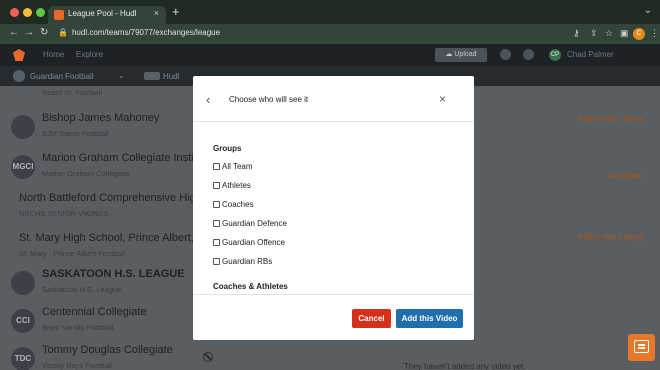  Describe the element at coordinates (115, 238) in the screenshot. I see `school-name: St. Mary High School, Prince Albert, Sa` at that location.